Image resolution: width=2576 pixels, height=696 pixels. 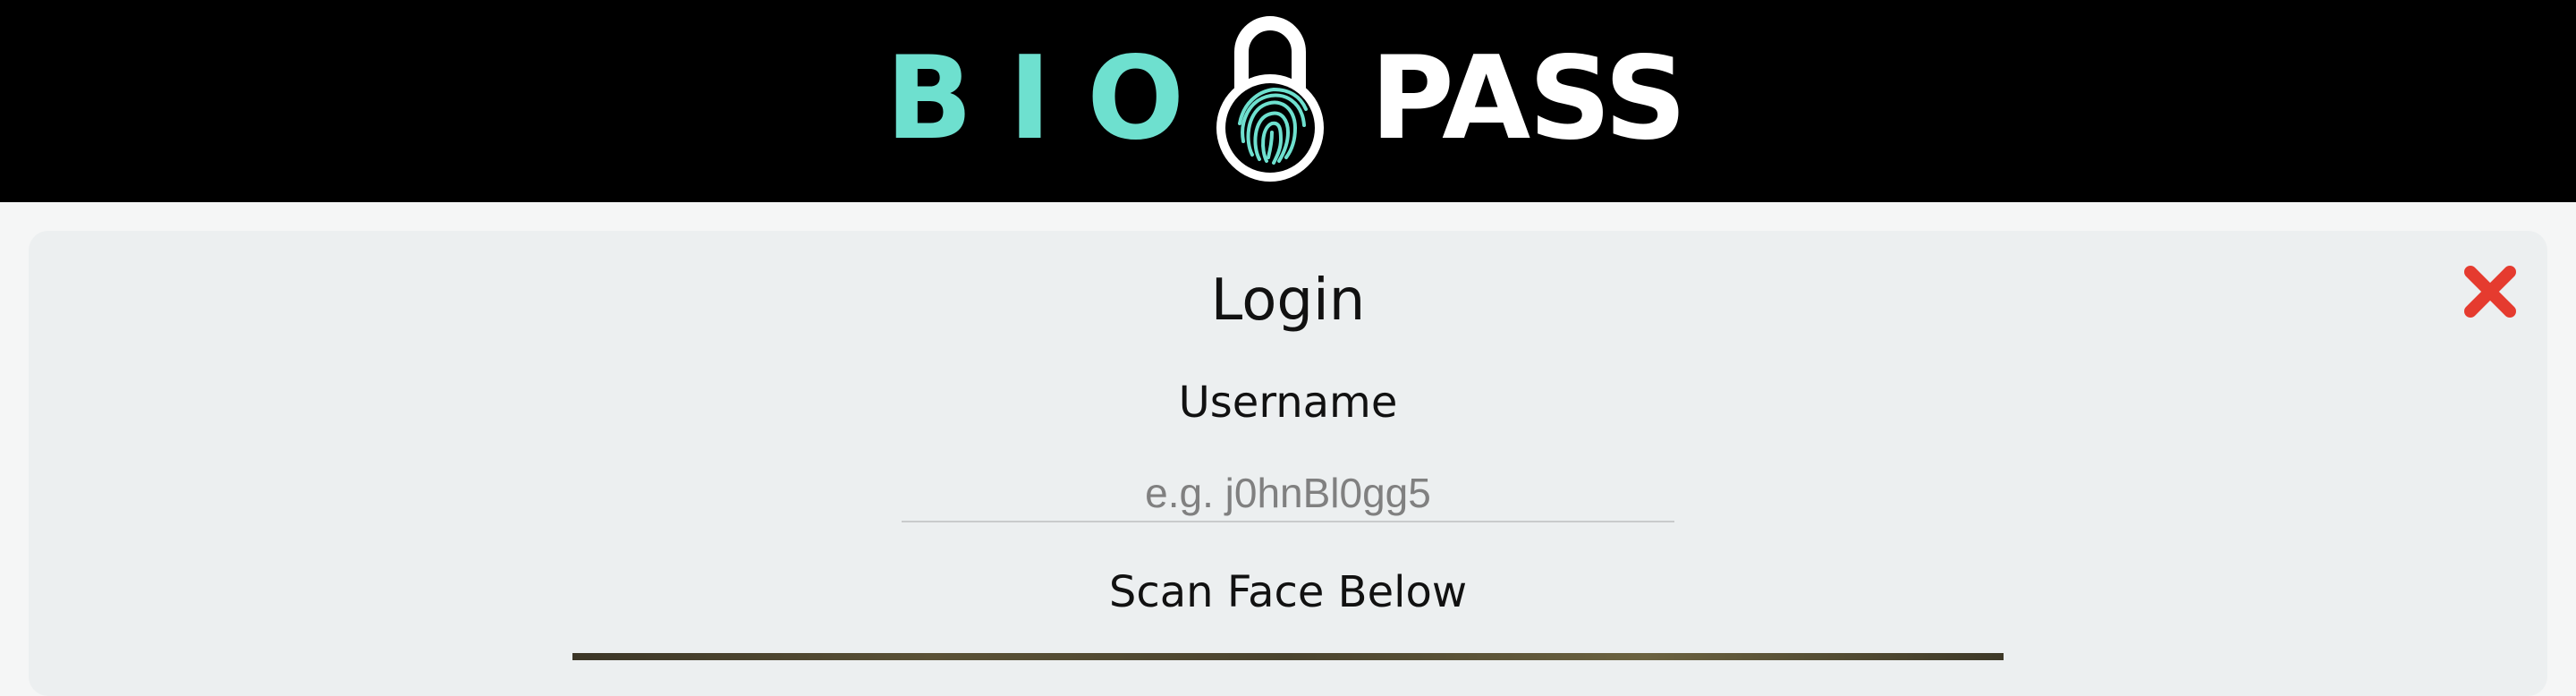 I want to click on logo-word-pass: PASS, so click(x=1528, y=99).